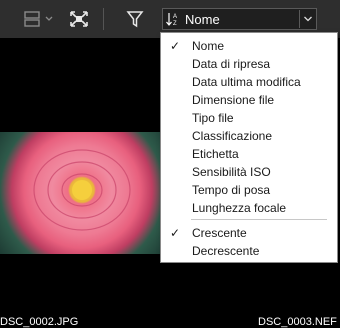 The width and height of the screenshot is (340, 328). I want to click on sort-dropdown: A Z Nome, so click(239, 19).